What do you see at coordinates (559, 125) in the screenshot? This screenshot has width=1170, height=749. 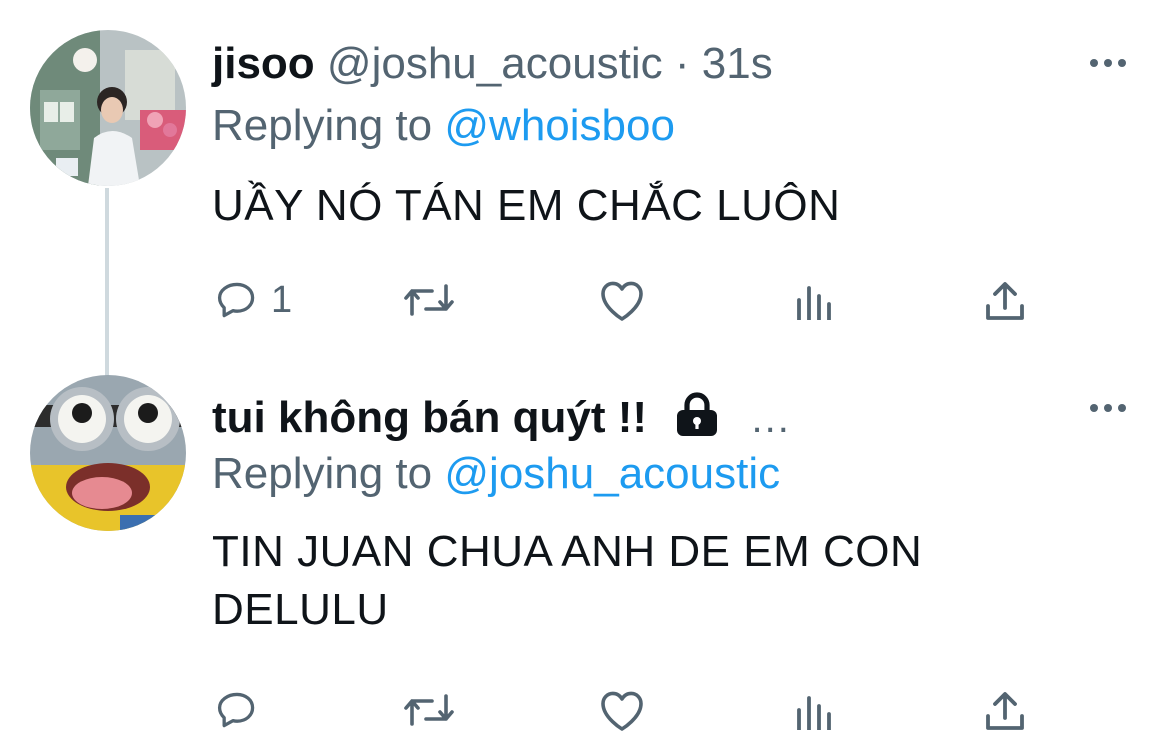 I see `replying-to-mention: @whoisboo` at bounding box center [559, 125].